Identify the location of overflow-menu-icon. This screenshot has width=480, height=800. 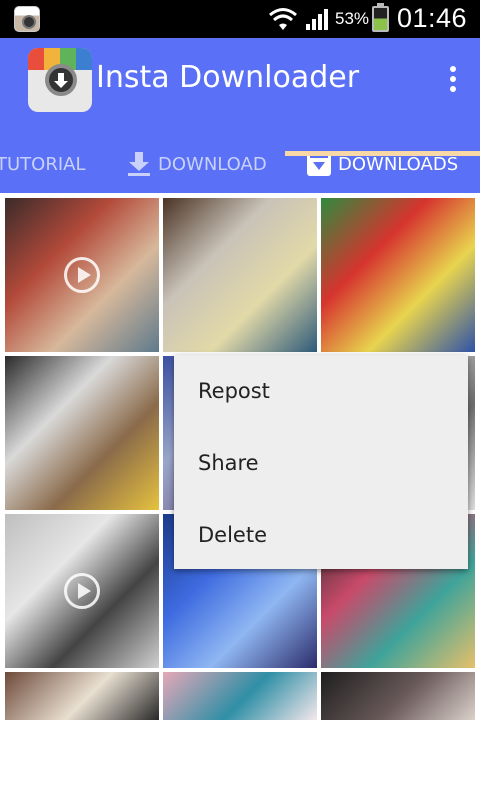
(453, 79).